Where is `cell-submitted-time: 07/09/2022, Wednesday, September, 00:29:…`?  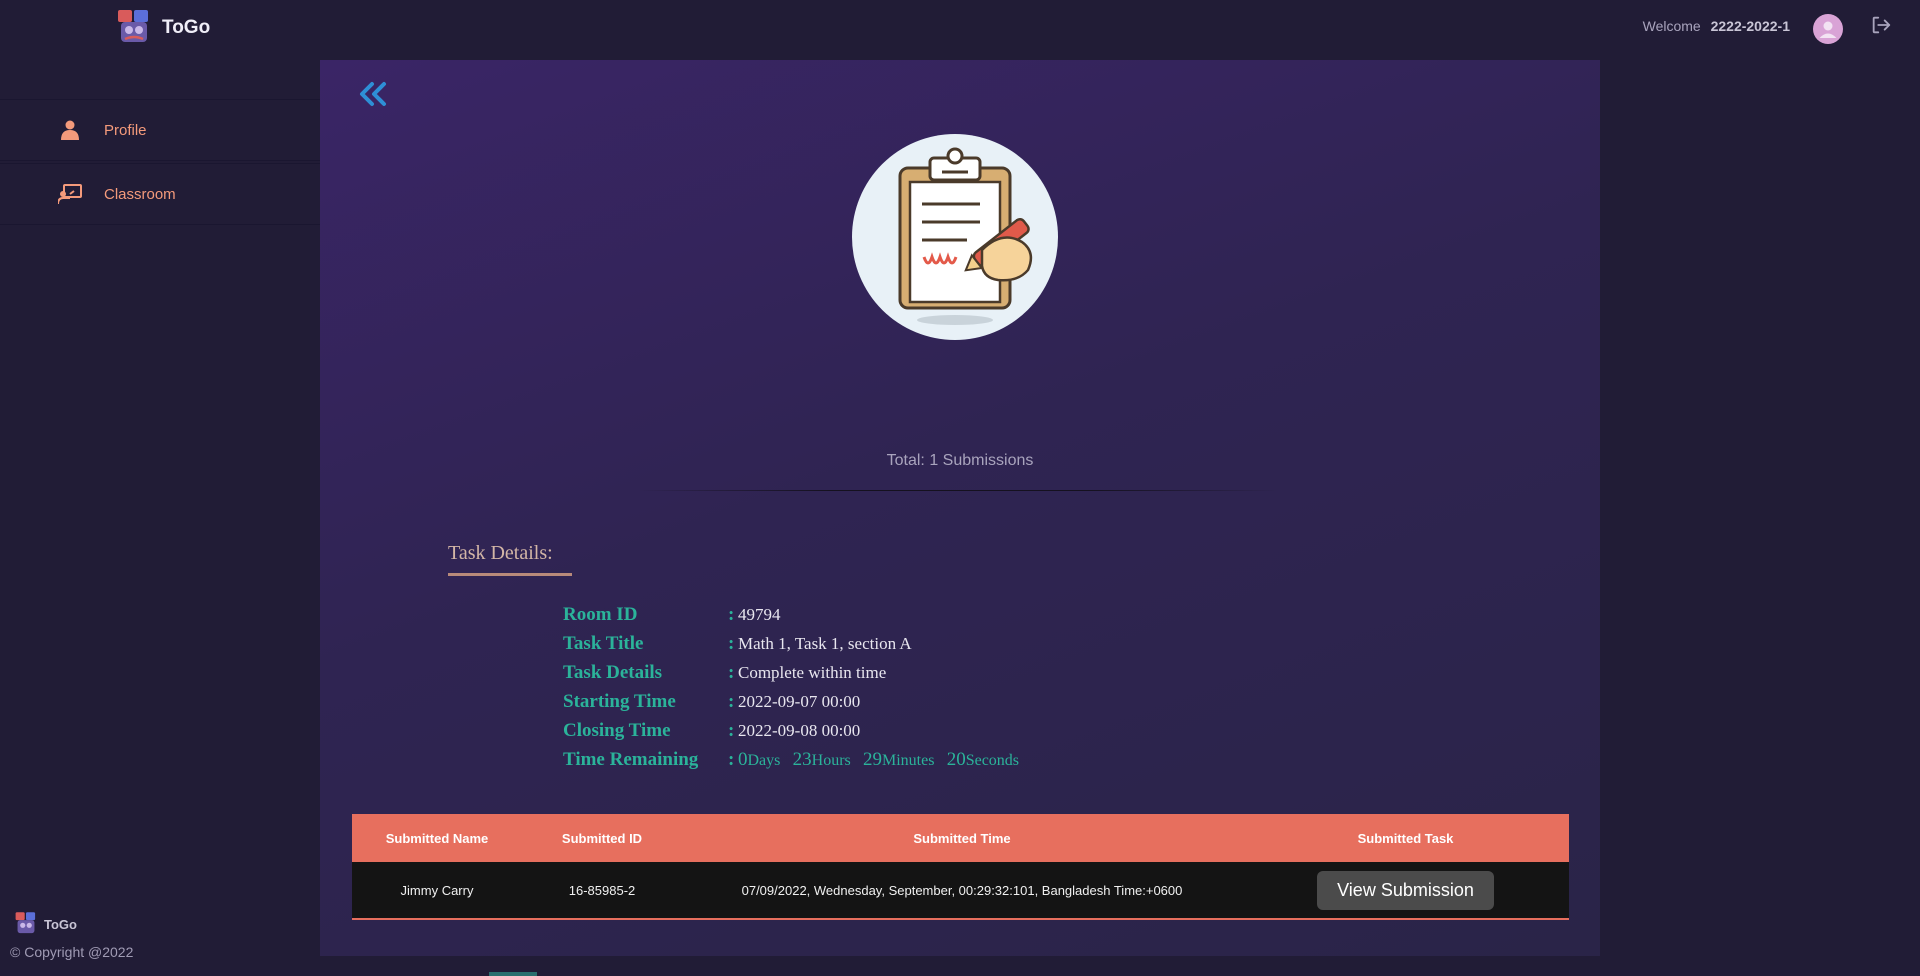 cell-submitted-time: 07/09/2022, Wednesday, September, 00:29:… is located at coordinates (962, 890).